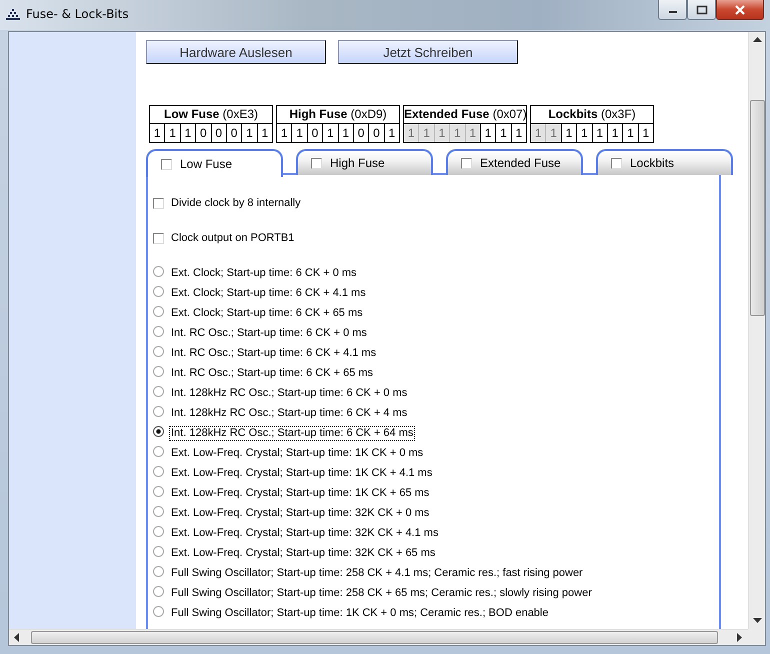 Image resolution: width=770 pixels, height=654 pixels. What do you see at coordinates (289, 413) in the screenshot?
I see `option-label: Int. 128kHz RC Osc.; Start-up time: 6 CK + 4 ms` at bounding box center [289, 413].